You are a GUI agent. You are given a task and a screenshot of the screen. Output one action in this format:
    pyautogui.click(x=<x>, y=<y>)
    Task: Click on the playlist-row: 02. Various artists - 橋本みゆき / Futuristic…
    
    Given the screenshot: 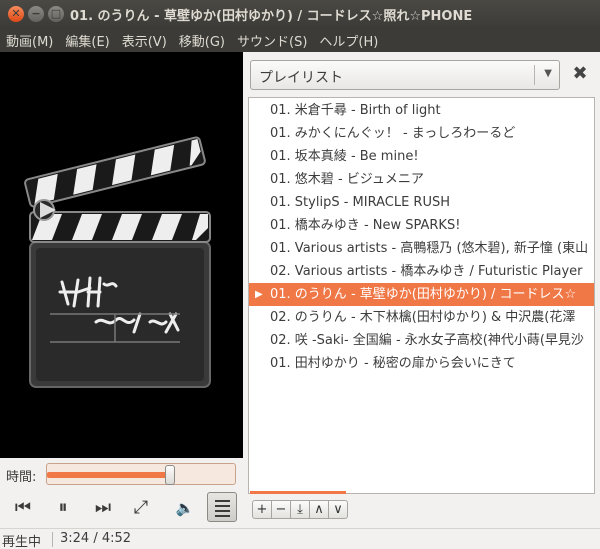 What is the action you would take?
    pyautogui.click(x=421, y=271)
    